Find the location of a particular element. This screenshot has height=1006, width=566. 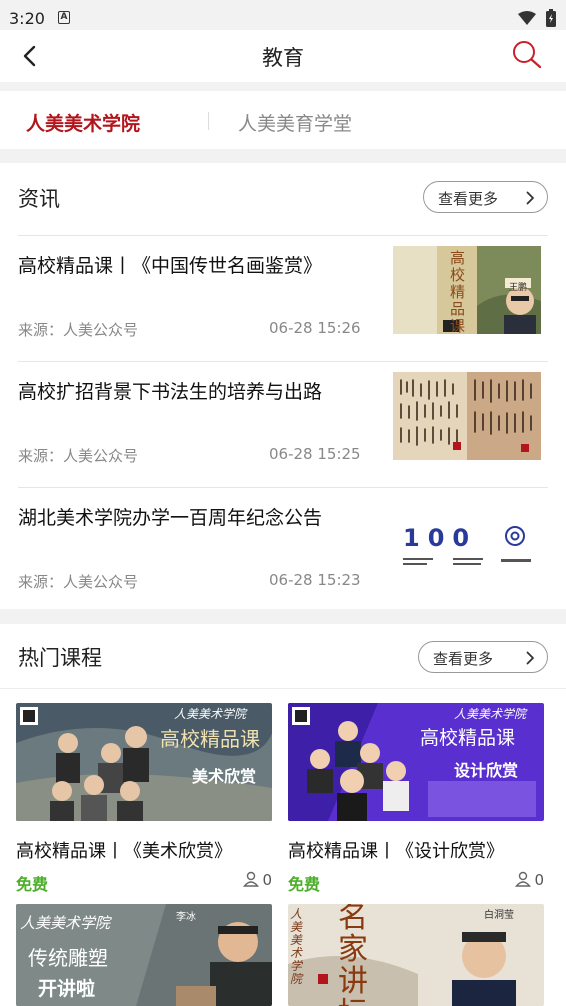

thumb-footnote-lines is located at coordinates (467, 561).